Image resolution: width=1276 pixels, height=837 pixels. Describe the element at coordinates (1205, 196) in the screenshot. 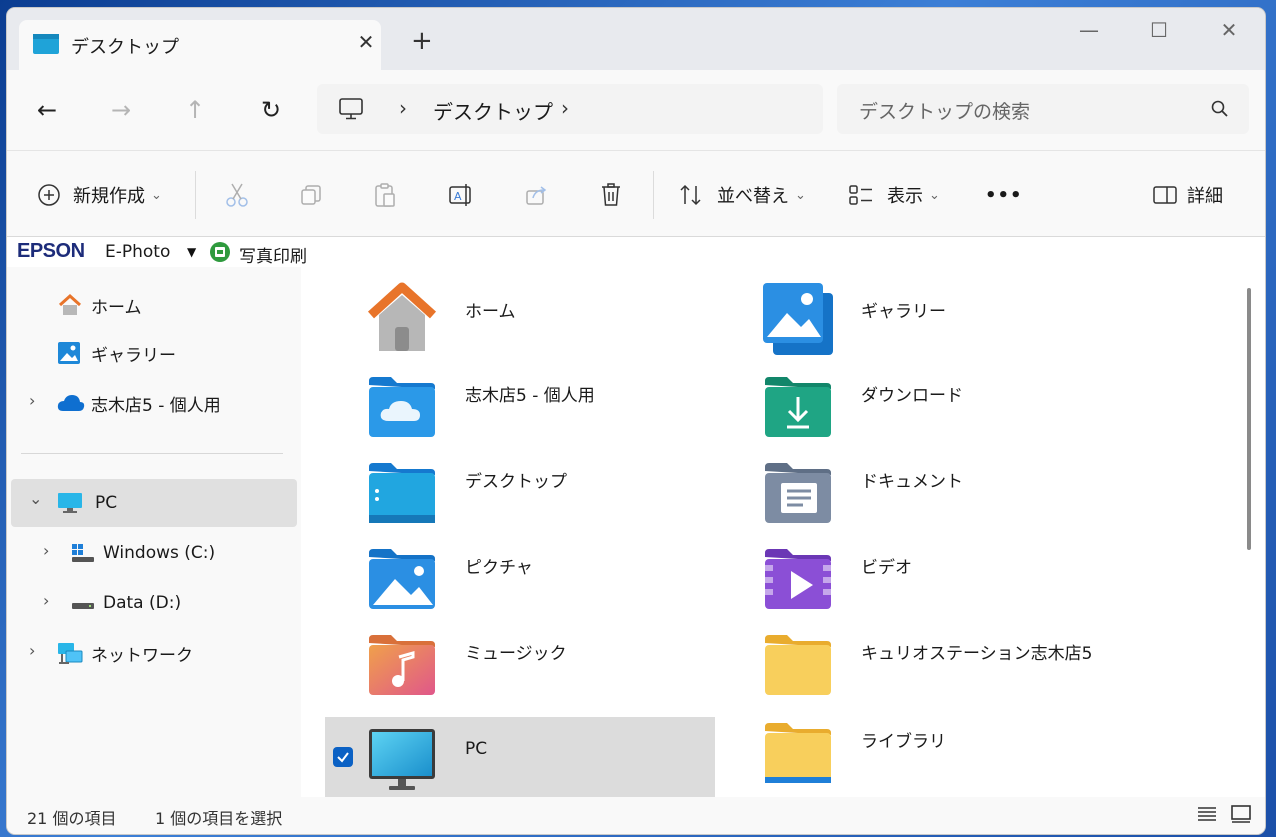

I see `details-label: 詳細` at that location.